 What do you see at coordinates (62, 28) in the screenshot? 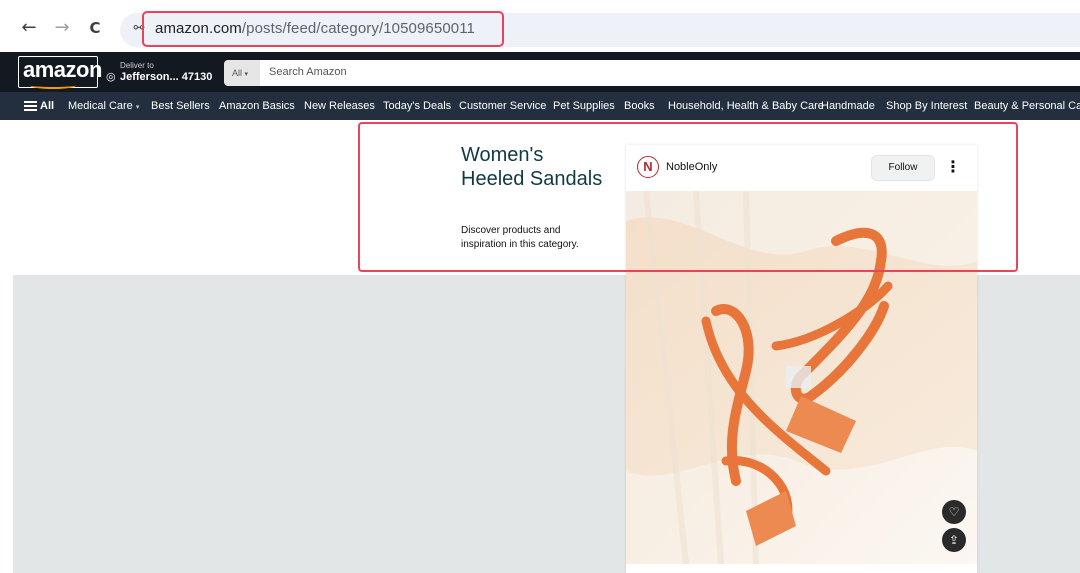
I see `forward-arrow-icon: →` at bounding box center [62, 28].